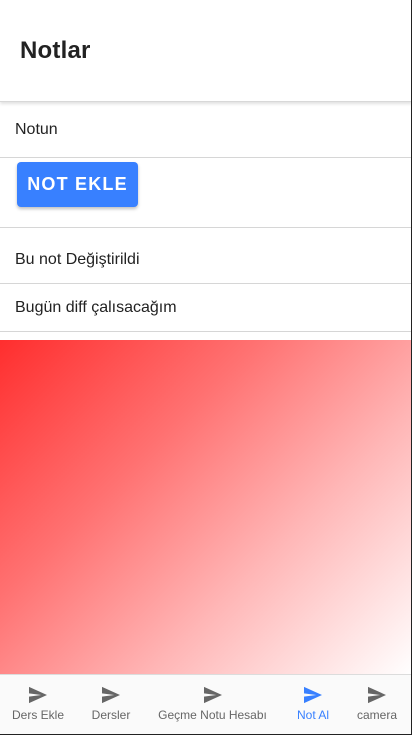 The image size is (413, 735). What do you see at coordinates (212, 715) in the screenshot?
I see `tab-label: Geçme Notu Hesabı` at bounding box center [212, 715].